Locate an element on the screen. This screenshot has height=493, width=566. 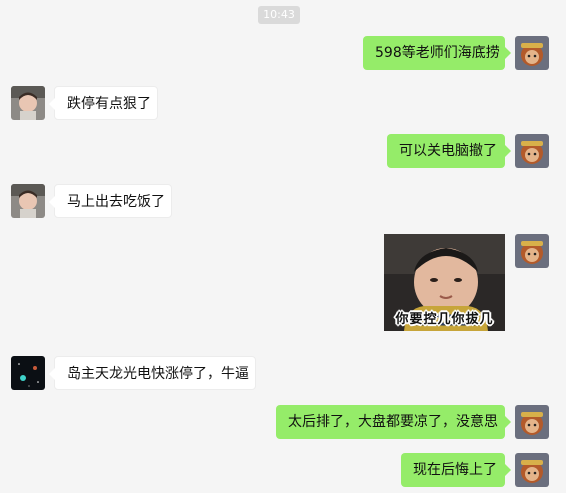
message-bubble-outgoing: 太后排了，大盘都要凉了，没意思 is located at coordinates (393, 422).